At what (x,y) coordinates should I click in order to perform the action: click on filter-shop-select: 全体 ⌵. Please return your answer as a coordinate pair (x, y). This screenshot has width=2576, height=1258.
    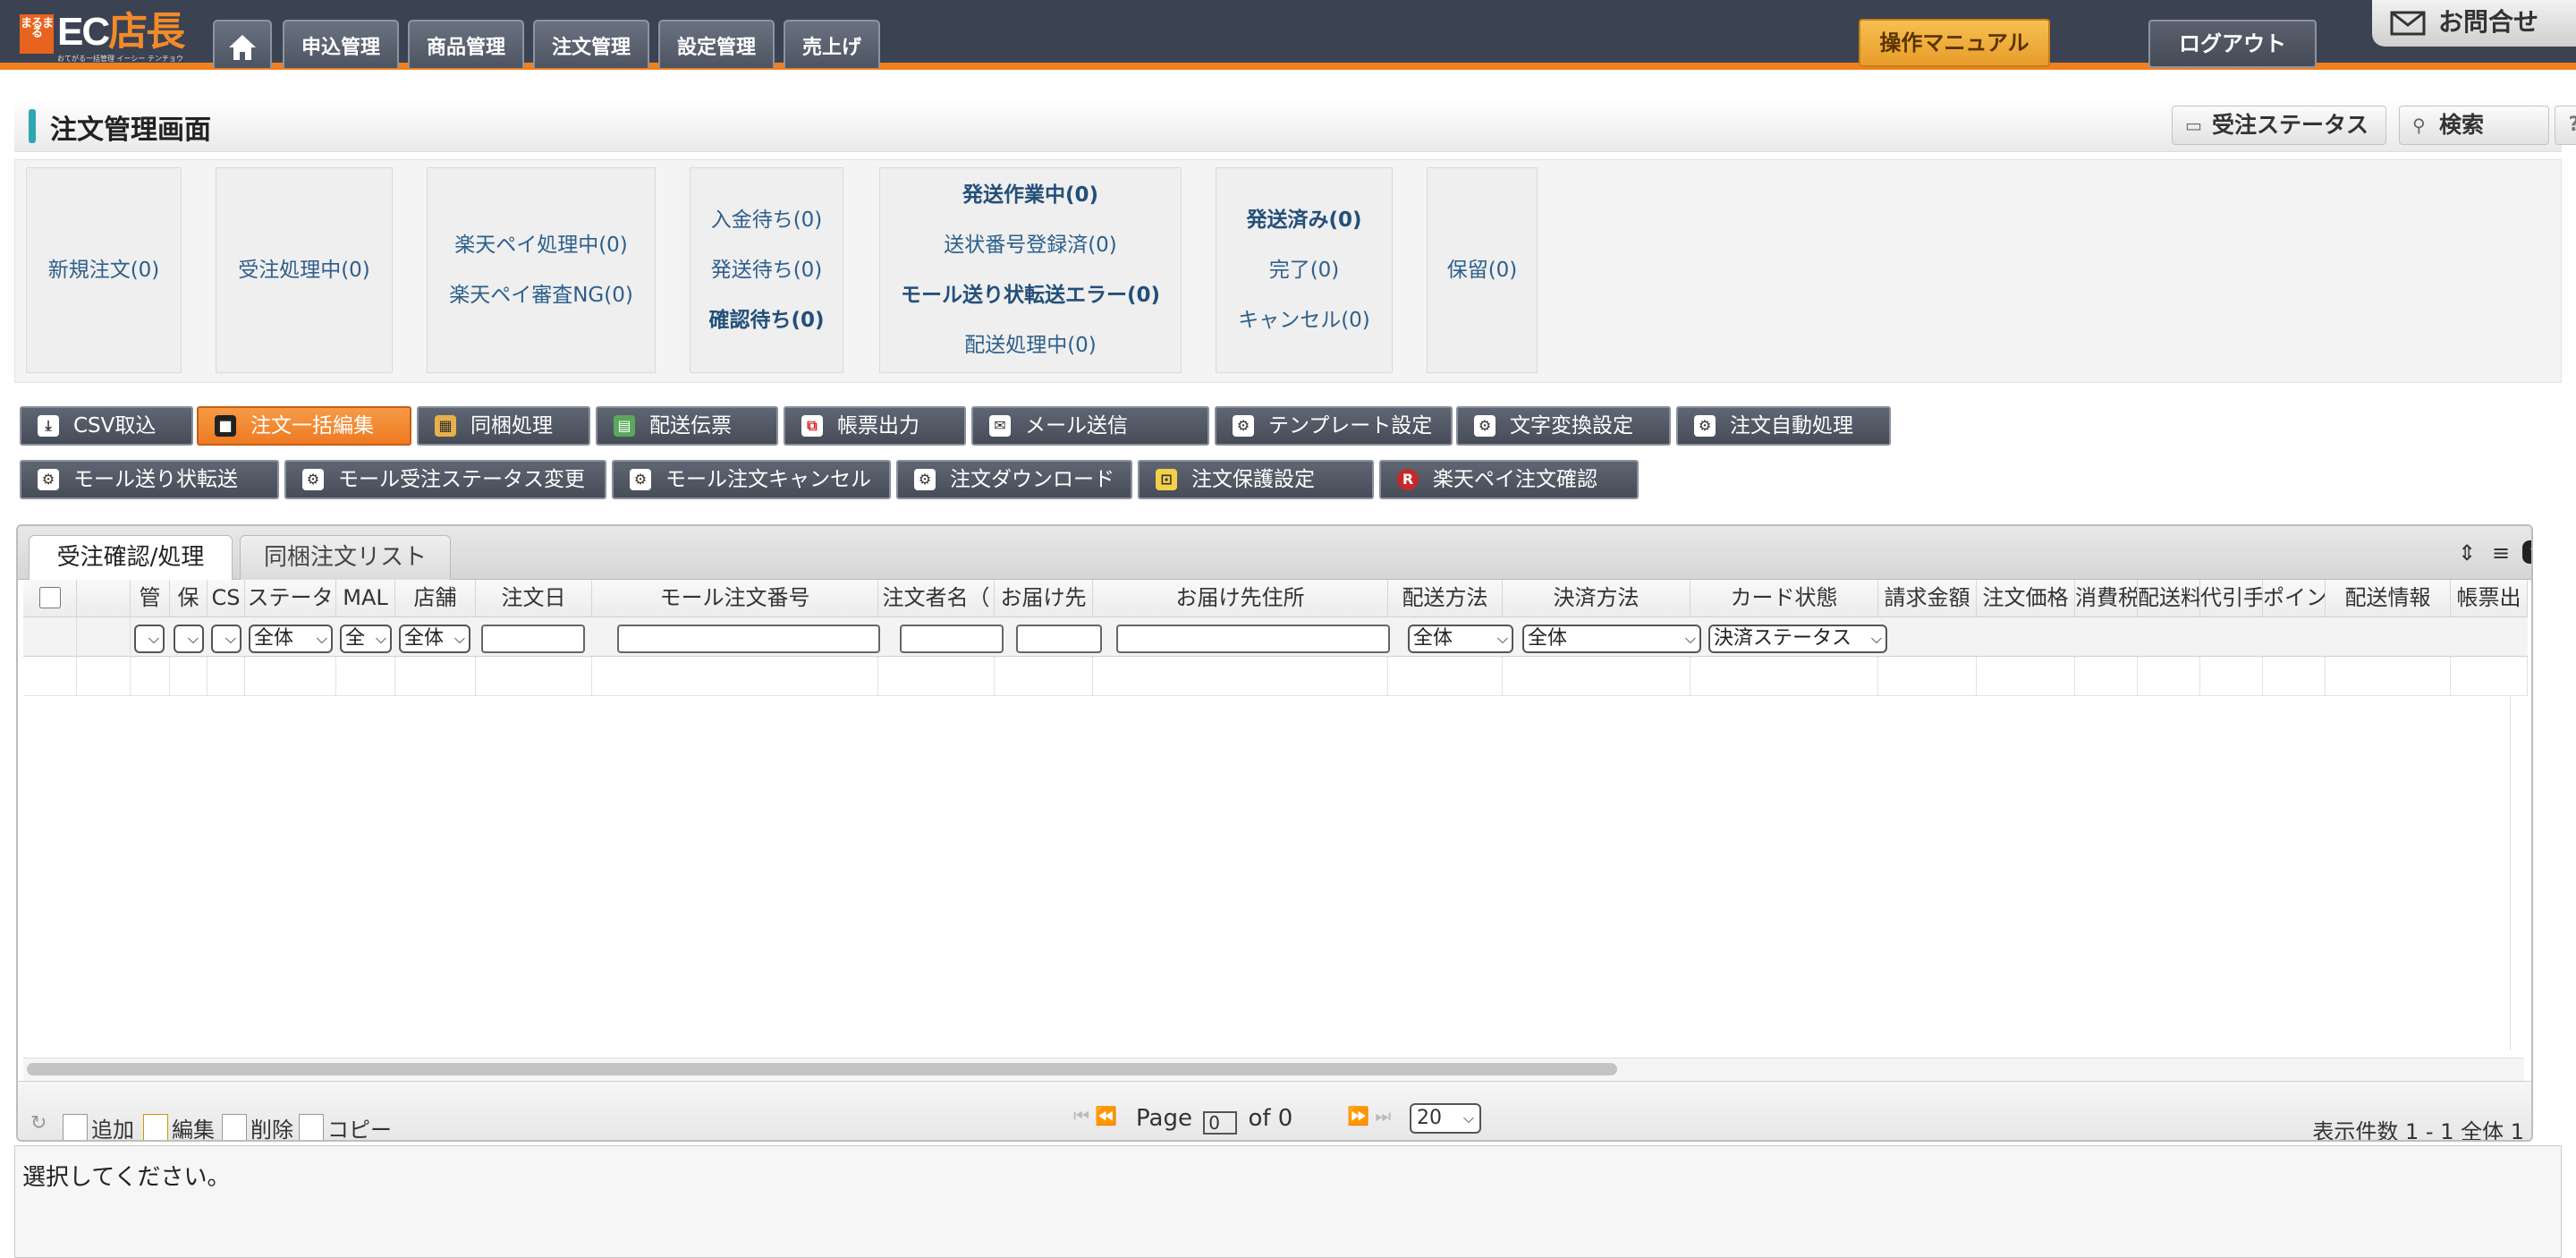
    Looking at the image, I should click on (434, 639).